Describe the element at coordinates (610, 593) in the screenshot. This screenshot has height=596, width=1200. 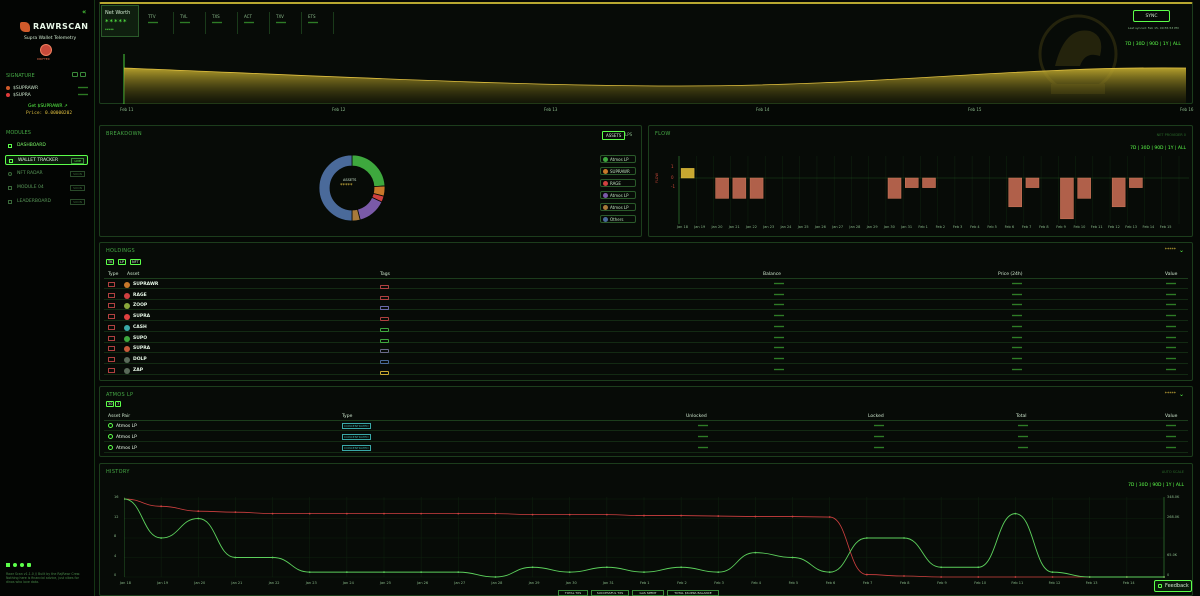
I see `history-legend-item: SUCCESSFUL TXS` at that location.